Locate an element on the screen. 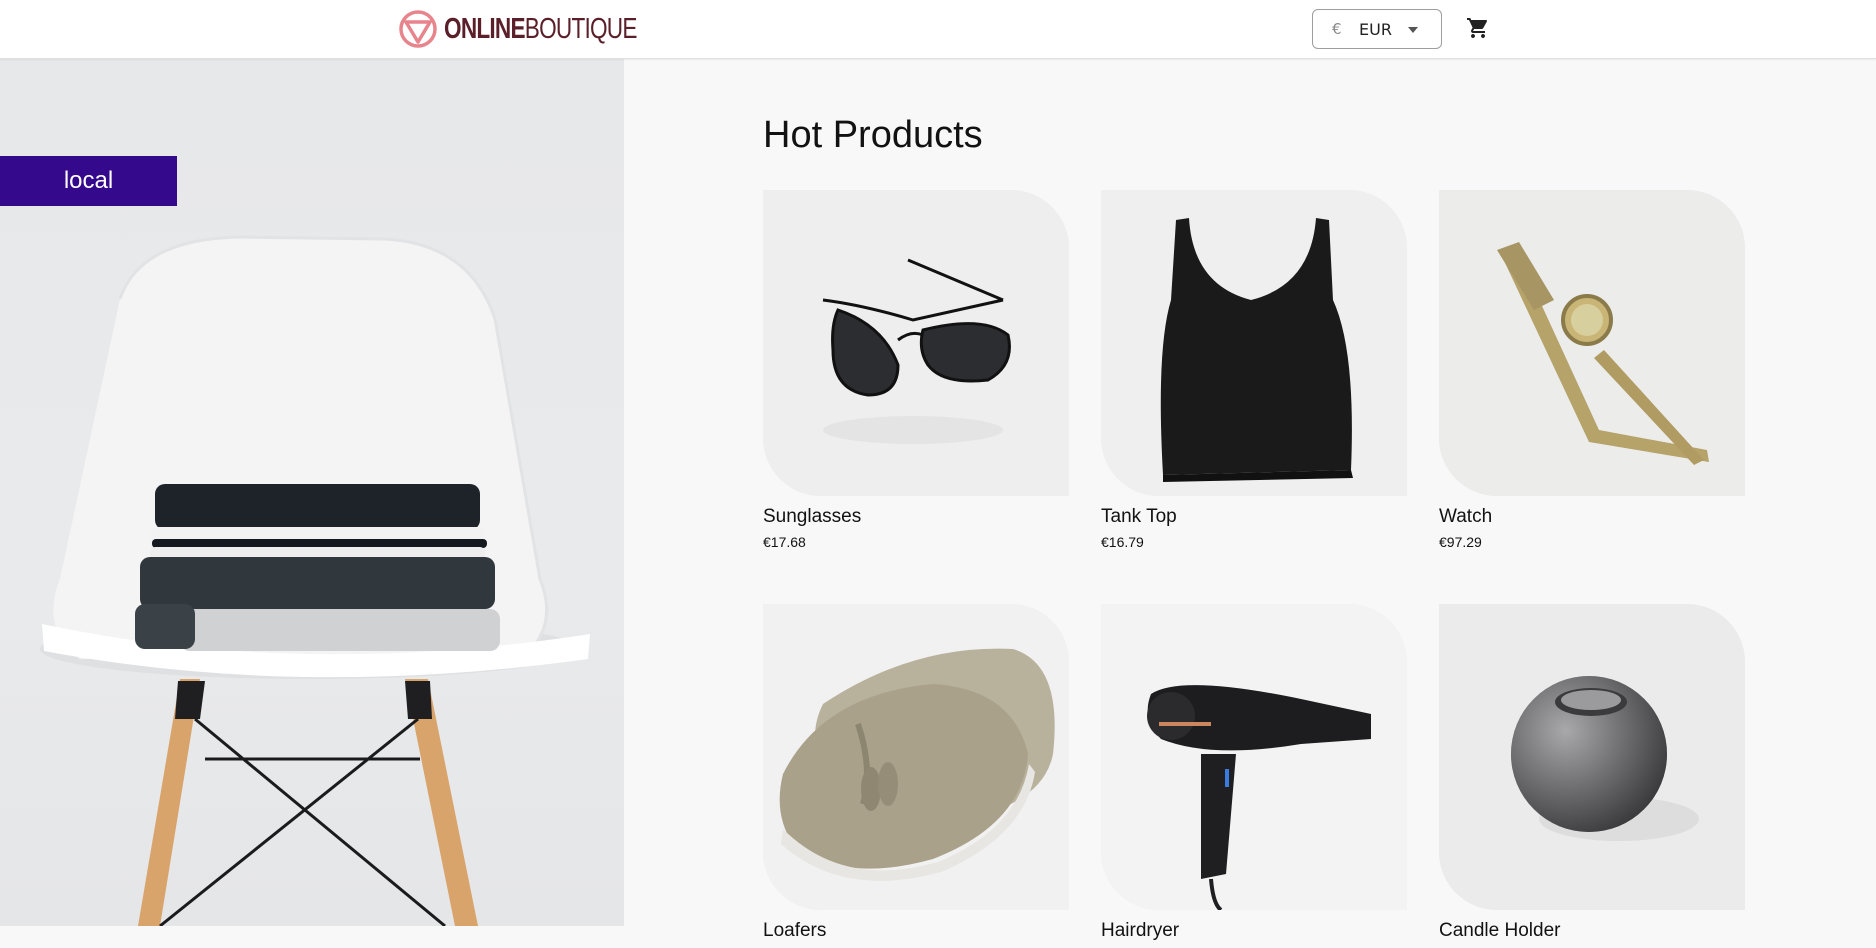 The width and height of the screenshot is (1876, 948). currency-code: EUR is located at coordinates (1375, 29).